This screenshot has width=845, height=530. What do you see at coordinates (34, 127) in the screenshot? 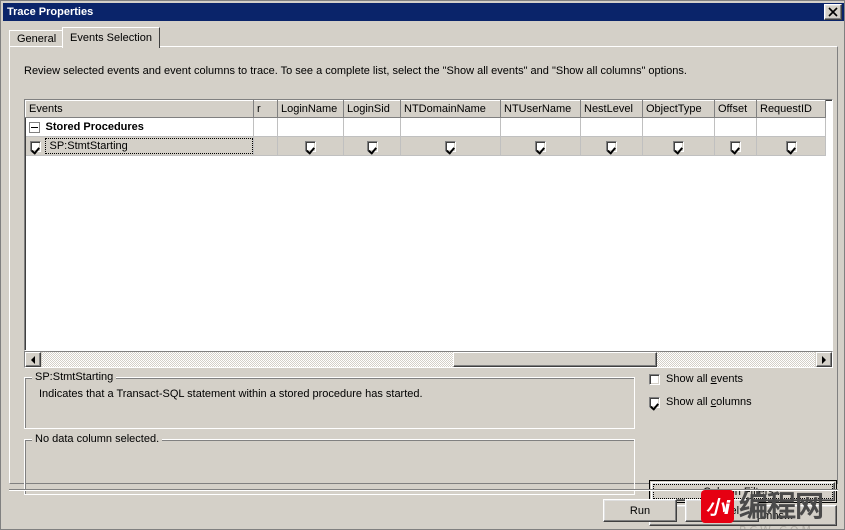
I see `collapse-icon` at bounding box center [34, 127].